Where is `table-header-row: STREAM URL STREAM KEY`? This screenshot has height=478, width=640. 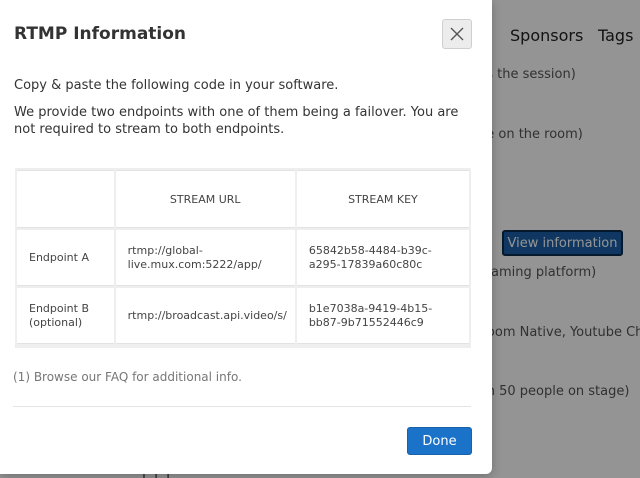
table-header-row: STREAM URL STREAM KEY is located at coordinates (243, 199).